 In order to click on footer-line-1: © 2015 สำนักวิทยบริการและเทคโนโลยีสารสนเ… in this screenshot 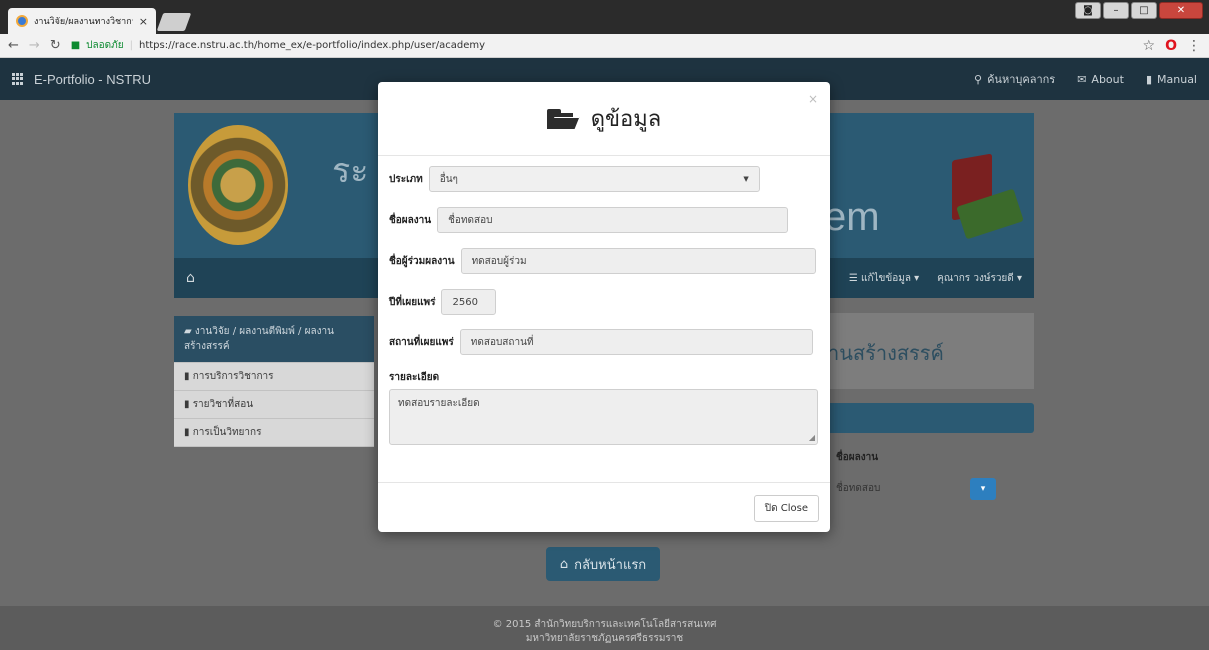, I will do `click(604, 624)`.